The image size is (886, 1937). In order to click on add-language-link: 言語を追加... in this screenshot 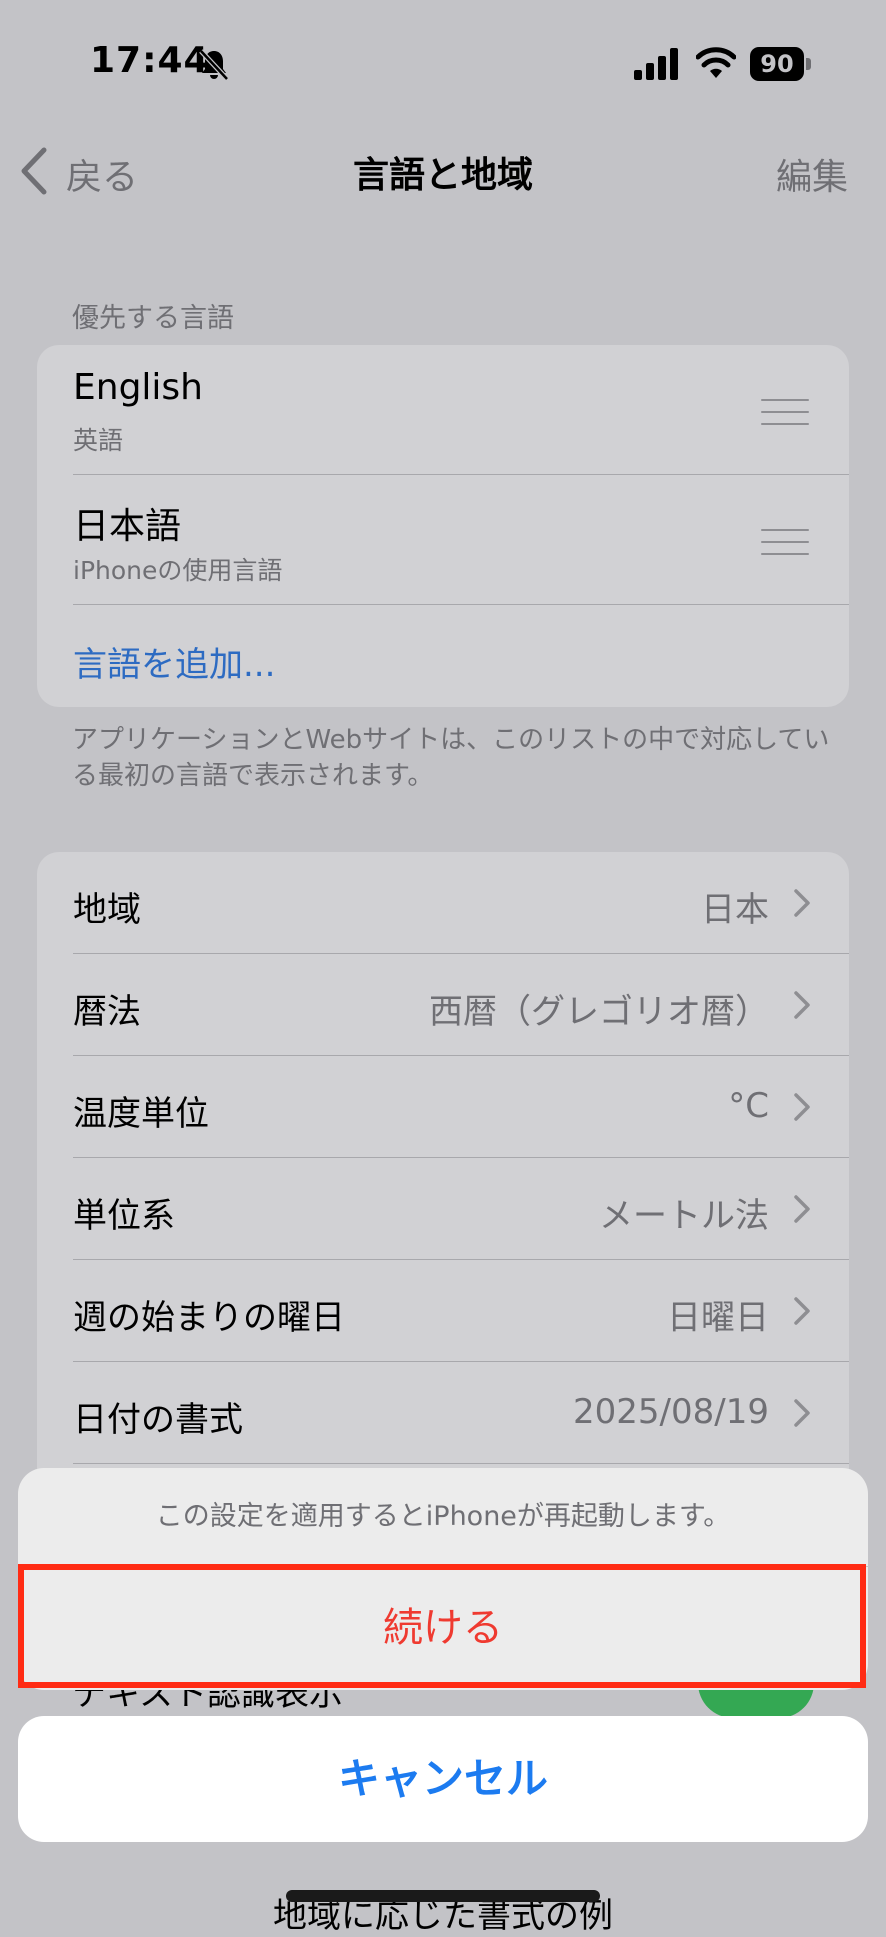, I will do `click(174, 661)`.